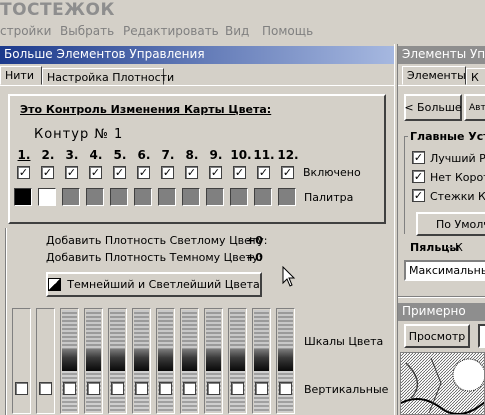 The image size is (485, 415). I want to click on stitches-label: Стежки Ко, so click(457, 196).